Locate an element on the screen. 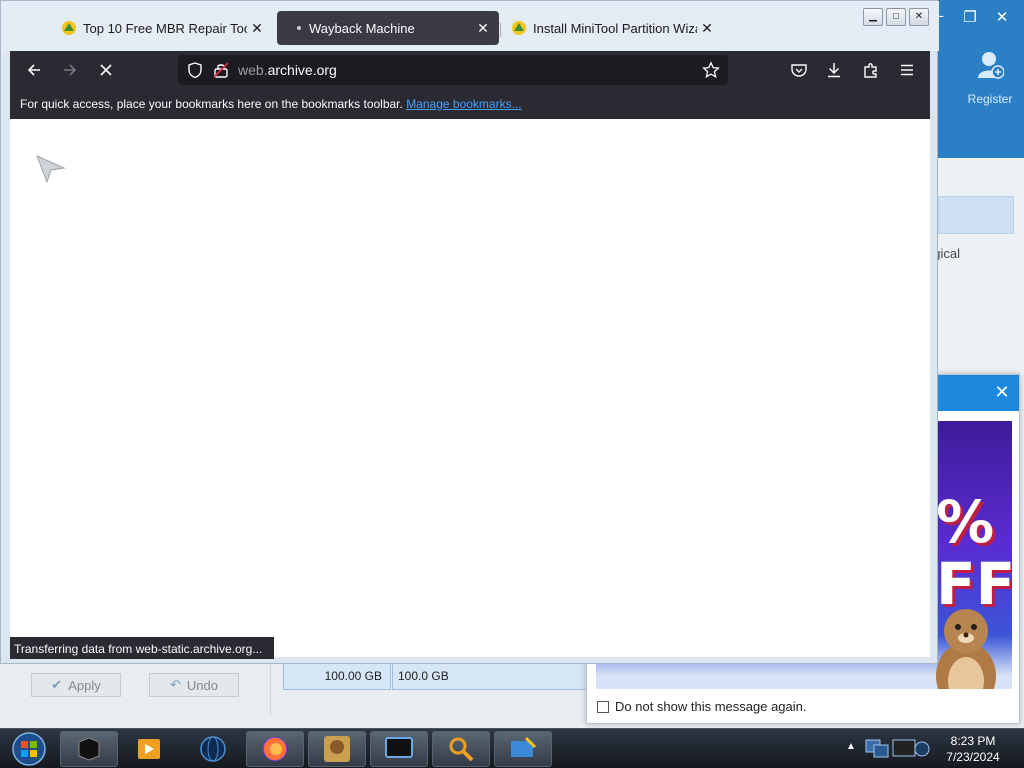  tab-mbr-repair-tools: Top 10 Free MBR Repair Tools fo ✕ is located at coordinates (162, 28).